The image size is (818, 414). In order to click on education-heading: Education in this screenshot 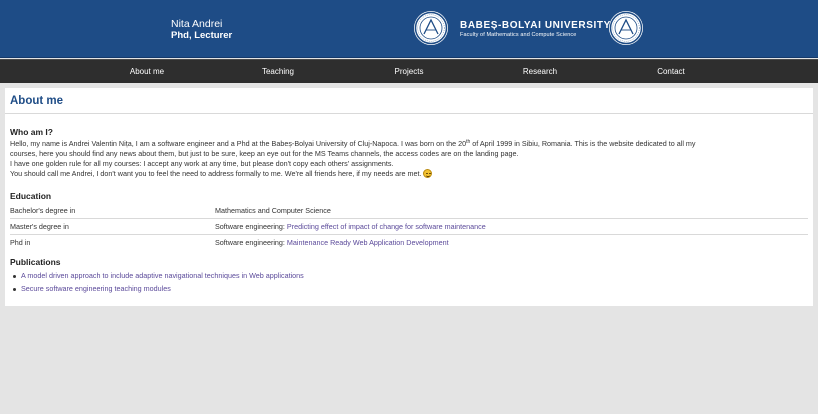, I will do `click(31, 196)`.